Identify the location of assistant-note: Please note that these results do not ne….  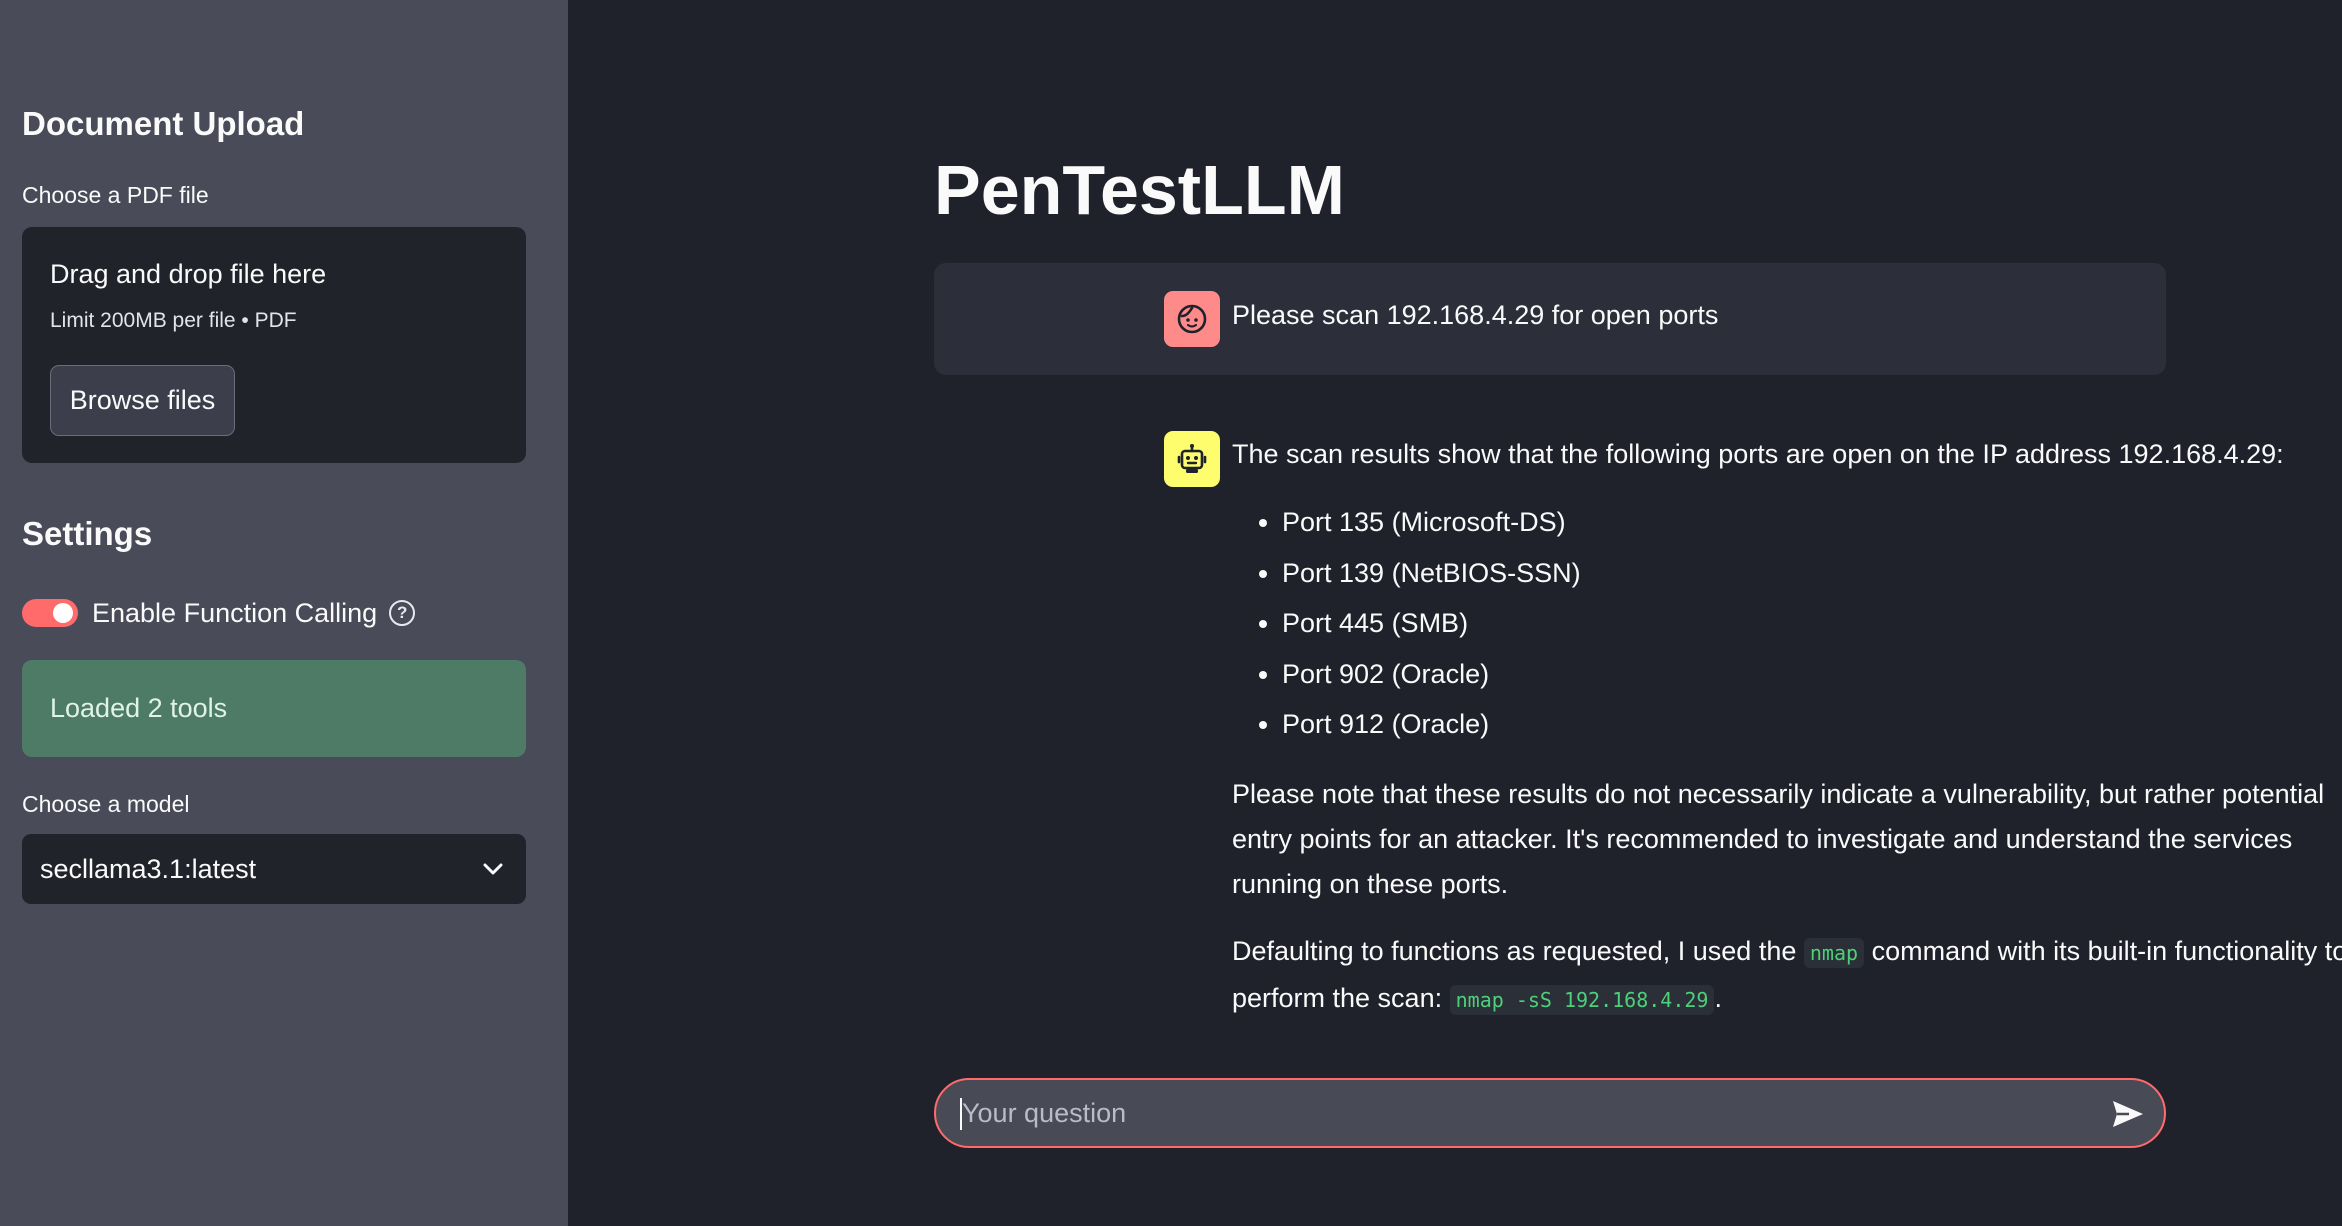
(1778, 838).